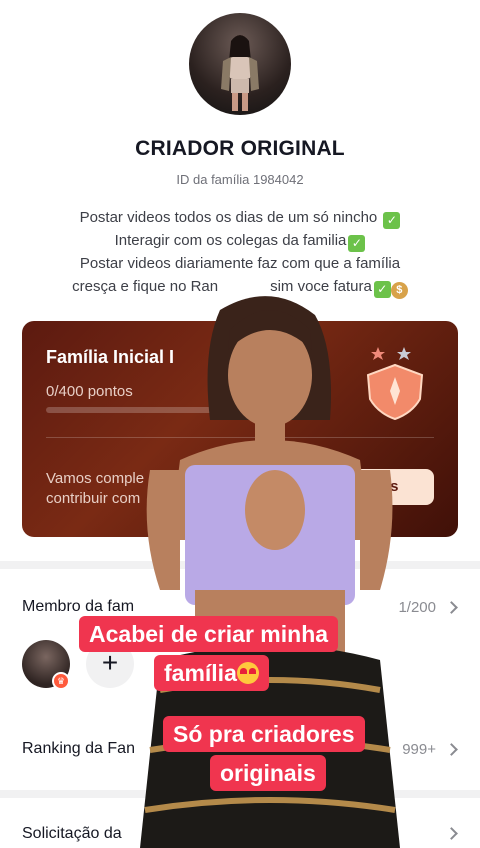 This screenshot has width=480, height=848. What do you see at coordinates (78, 607) in the screenshot?
I see `members-label: Membro da fam` at bounding box center [78, 607].